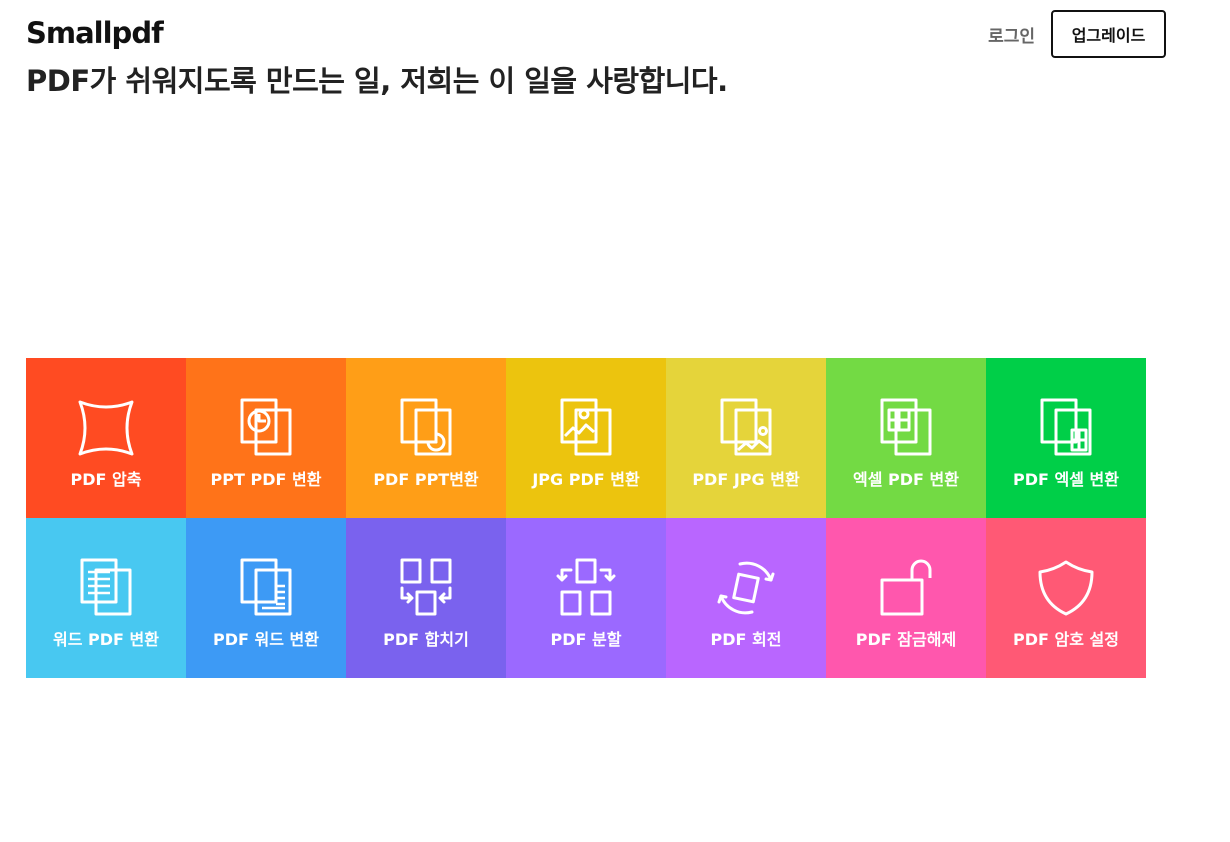  What do you see at coordinates (377, 33) in the screenshot?
I see `smallpdf-logo: Smallpdf` at bounding box center [377, 33].